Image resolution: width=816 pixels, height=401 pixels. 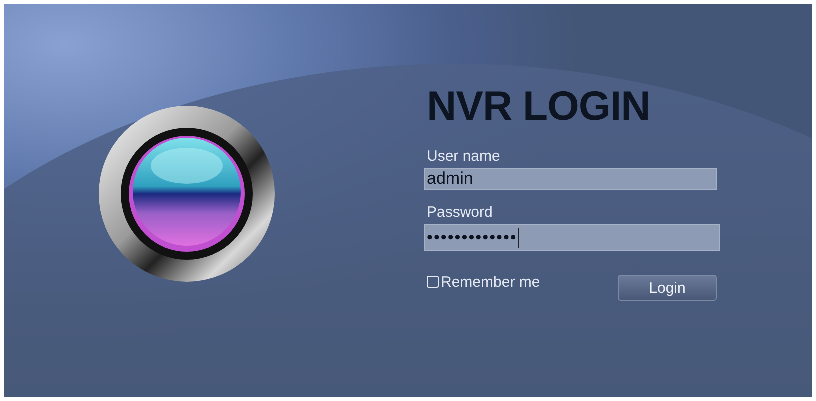 What do you see at coordinates (460, 213) in the screenshot?
I see `field-label: Password` at bounding box center [460, 213].